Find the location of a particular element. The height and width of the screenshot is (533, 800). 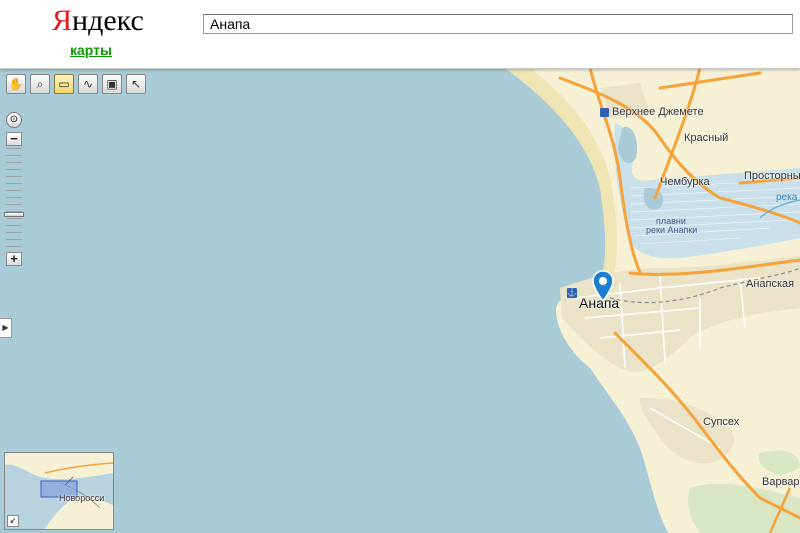

layers-icon: ▣ is located at coordinates (112, 84).